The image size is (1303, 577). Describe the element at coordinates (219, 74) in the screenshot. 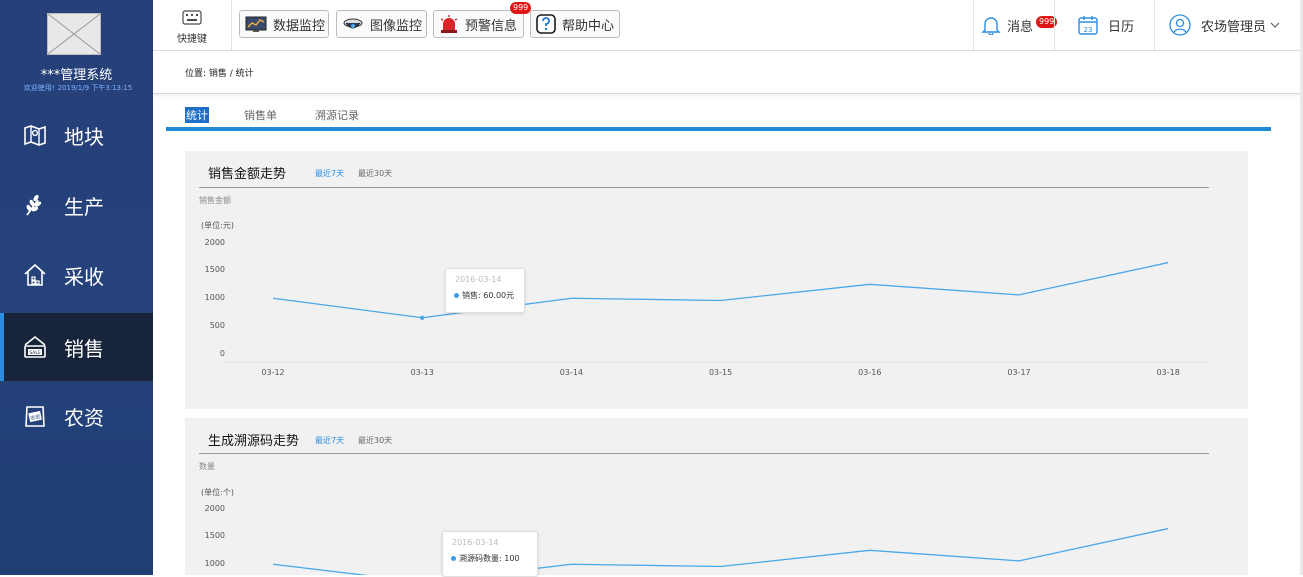

I see `breadcrumb-text: 位置: 销售 / 统计` at that location.